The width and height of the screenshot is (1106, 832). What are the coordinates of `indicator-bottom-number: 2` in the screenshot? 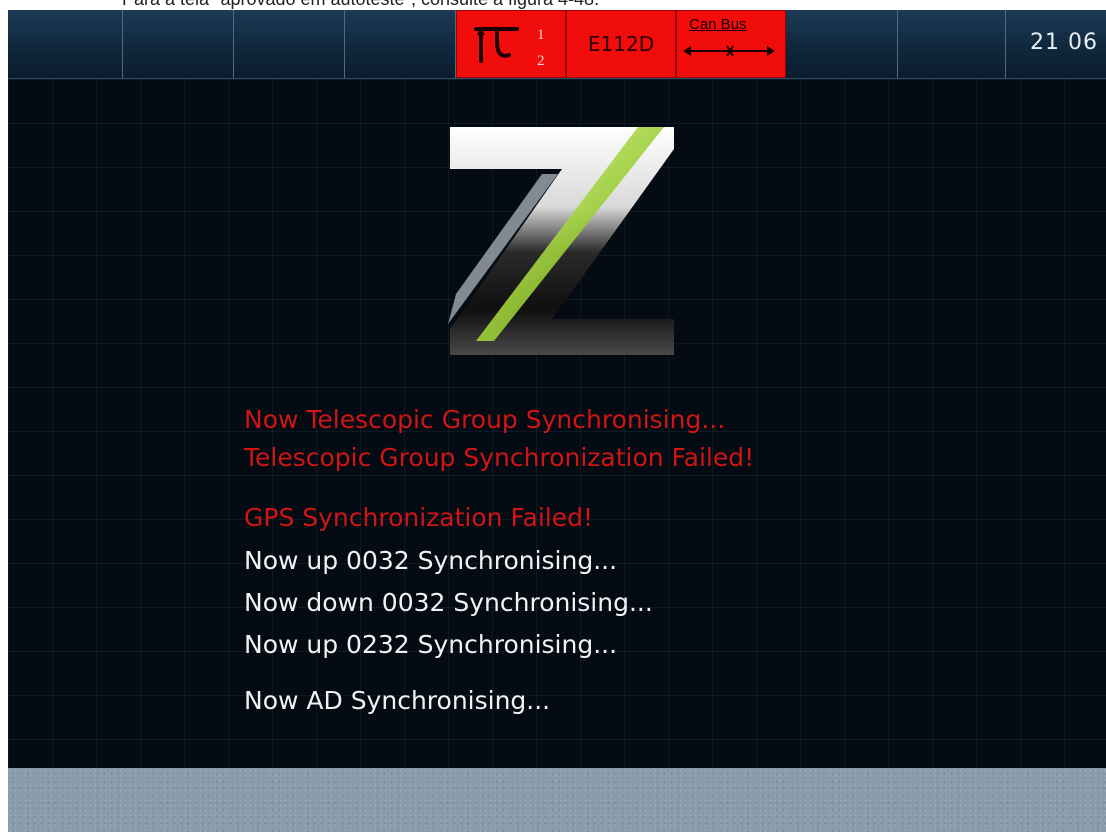 It's located at (541, 61).